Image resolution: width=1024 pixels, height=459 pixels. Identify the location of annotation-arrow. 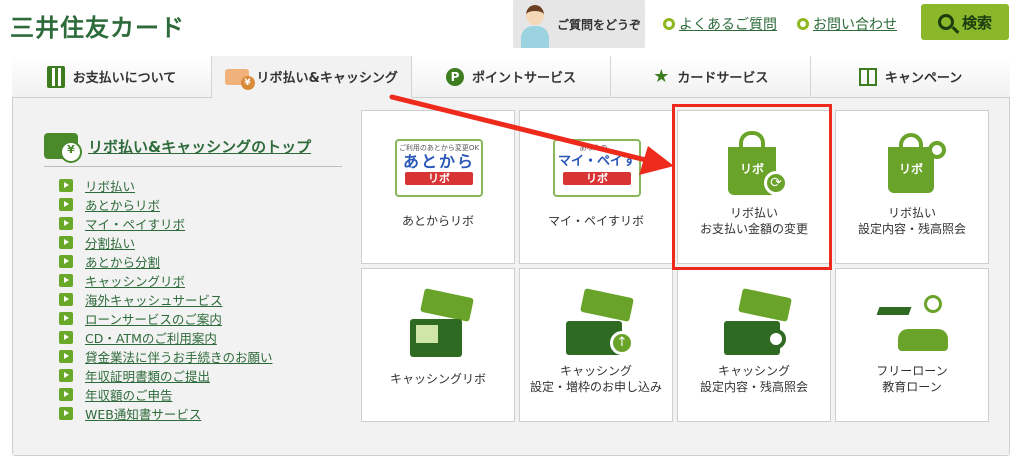
(531, 134).